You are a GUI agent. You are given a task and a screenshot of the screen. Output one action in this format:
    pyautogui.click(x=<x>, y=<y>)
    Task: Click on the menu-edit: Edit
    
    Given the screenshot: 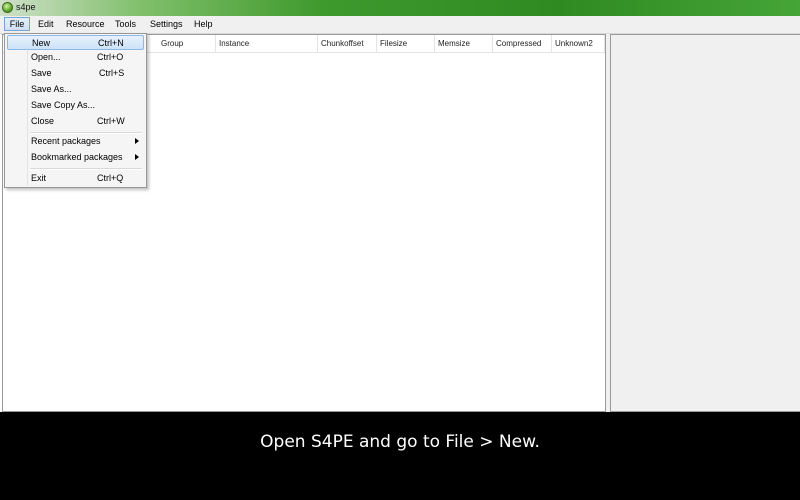 What is the action you would take?
    pyautogui.click(x=46, y=24)
    